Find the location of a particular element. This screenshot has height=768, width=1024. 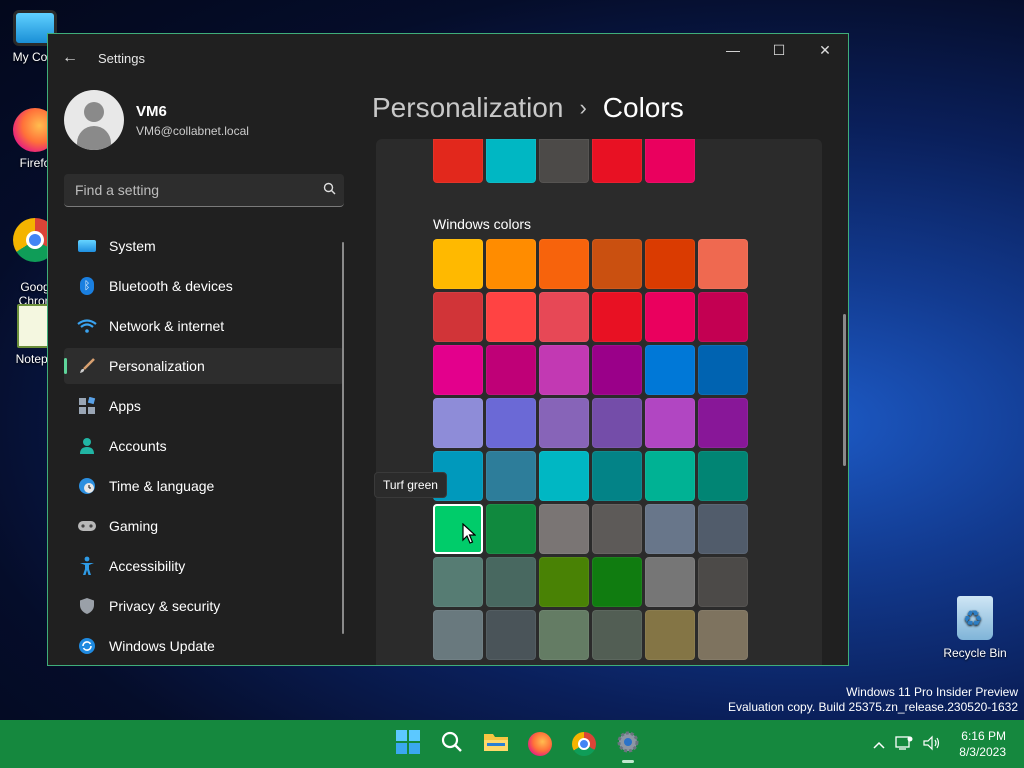

sidebar-item-network: Network & internet is located at coordinates (204, 326).